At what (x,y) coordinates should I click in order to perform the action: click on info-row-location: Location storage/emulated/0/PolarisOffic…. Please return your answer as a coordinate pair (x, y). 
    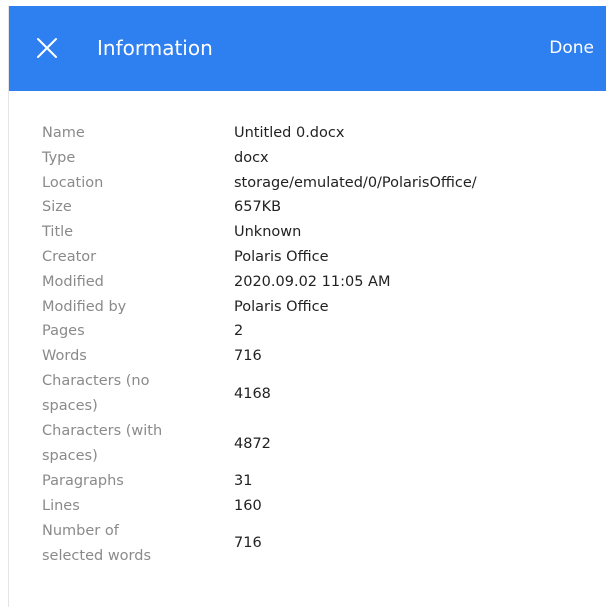
    Looking at the image, I should click on (312, 183).